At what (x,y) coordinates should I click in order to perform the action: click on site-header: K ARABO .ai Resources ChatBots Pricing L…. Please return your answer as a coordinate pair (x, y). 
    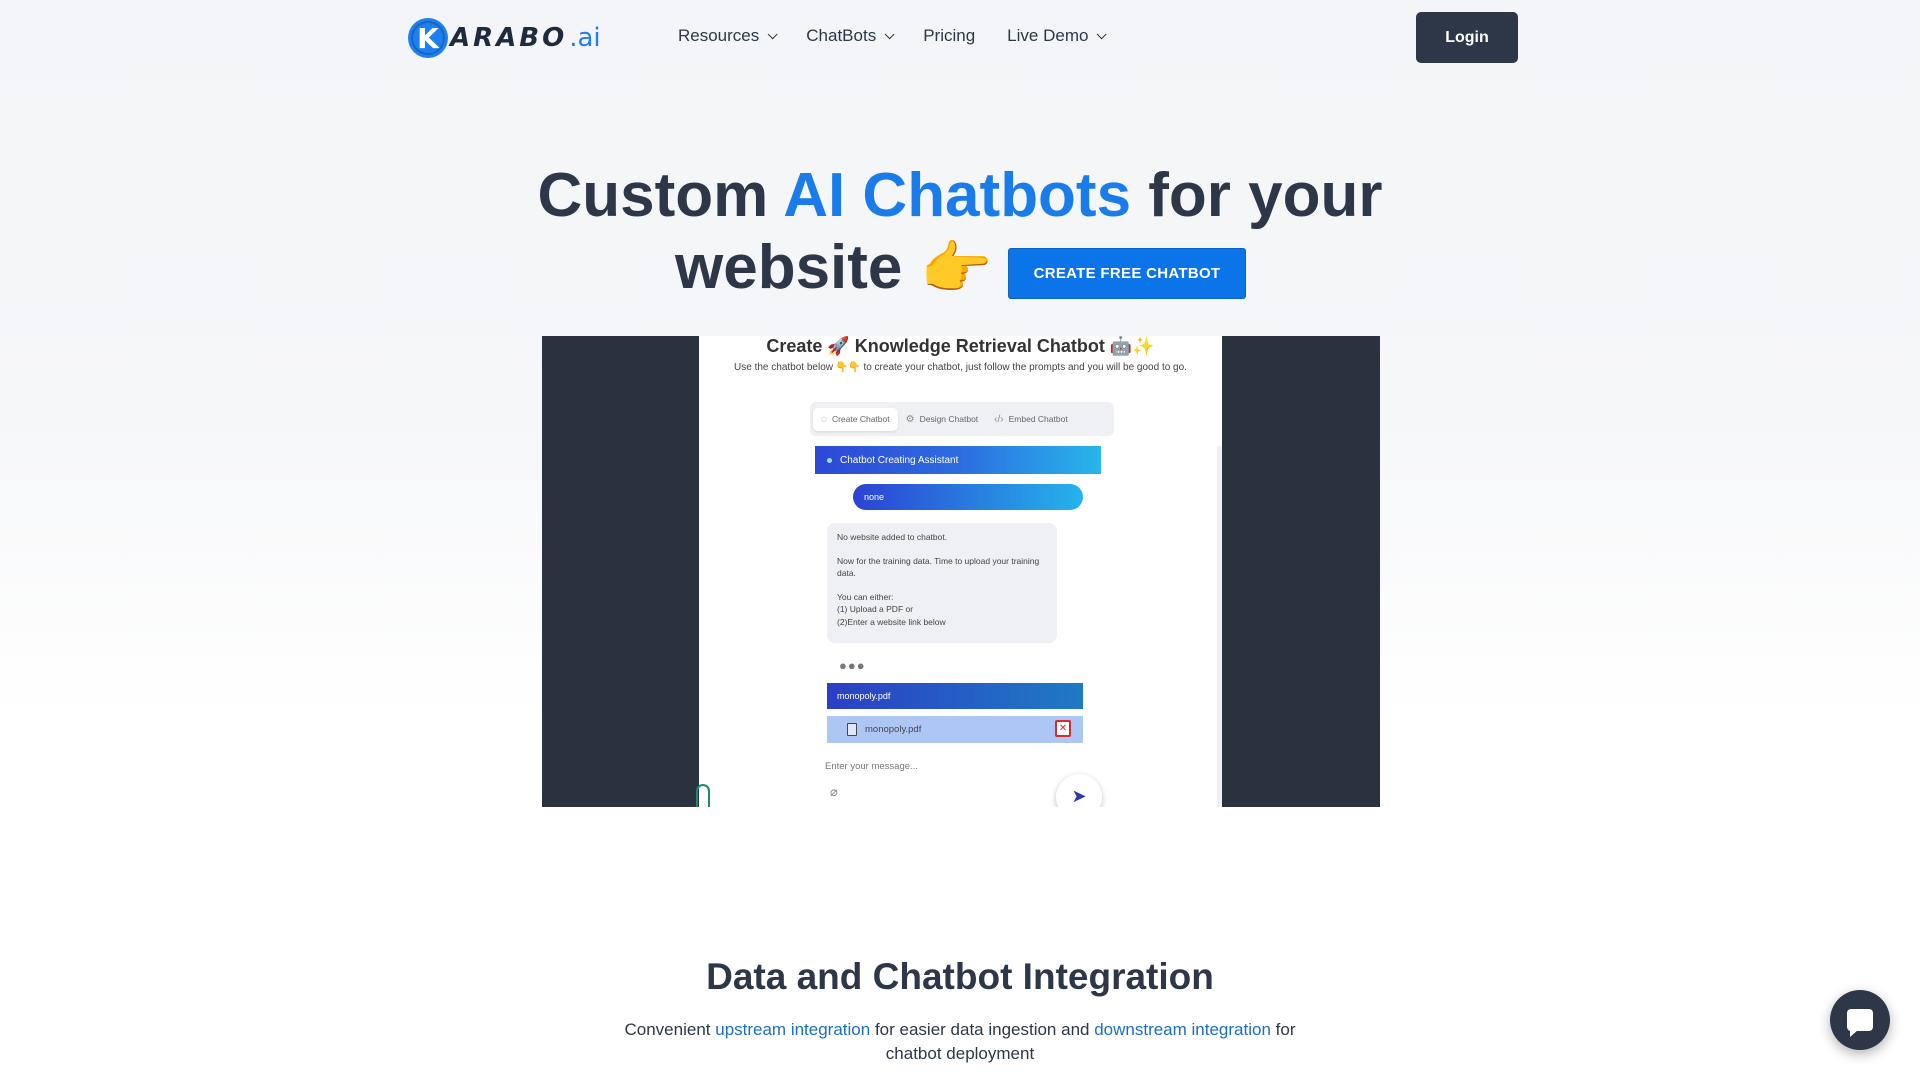
    Looking at the image, I should click on (960, 38).